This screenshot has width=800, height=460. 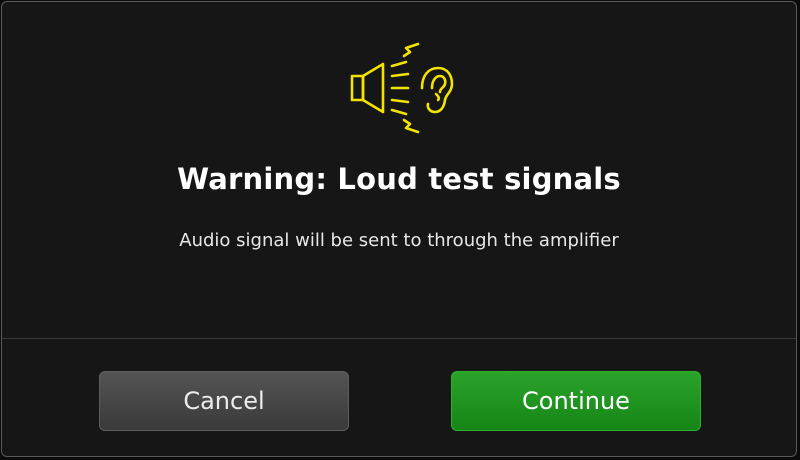 I want to click on cancel-button: Cancel, so click(x=224, y=401).